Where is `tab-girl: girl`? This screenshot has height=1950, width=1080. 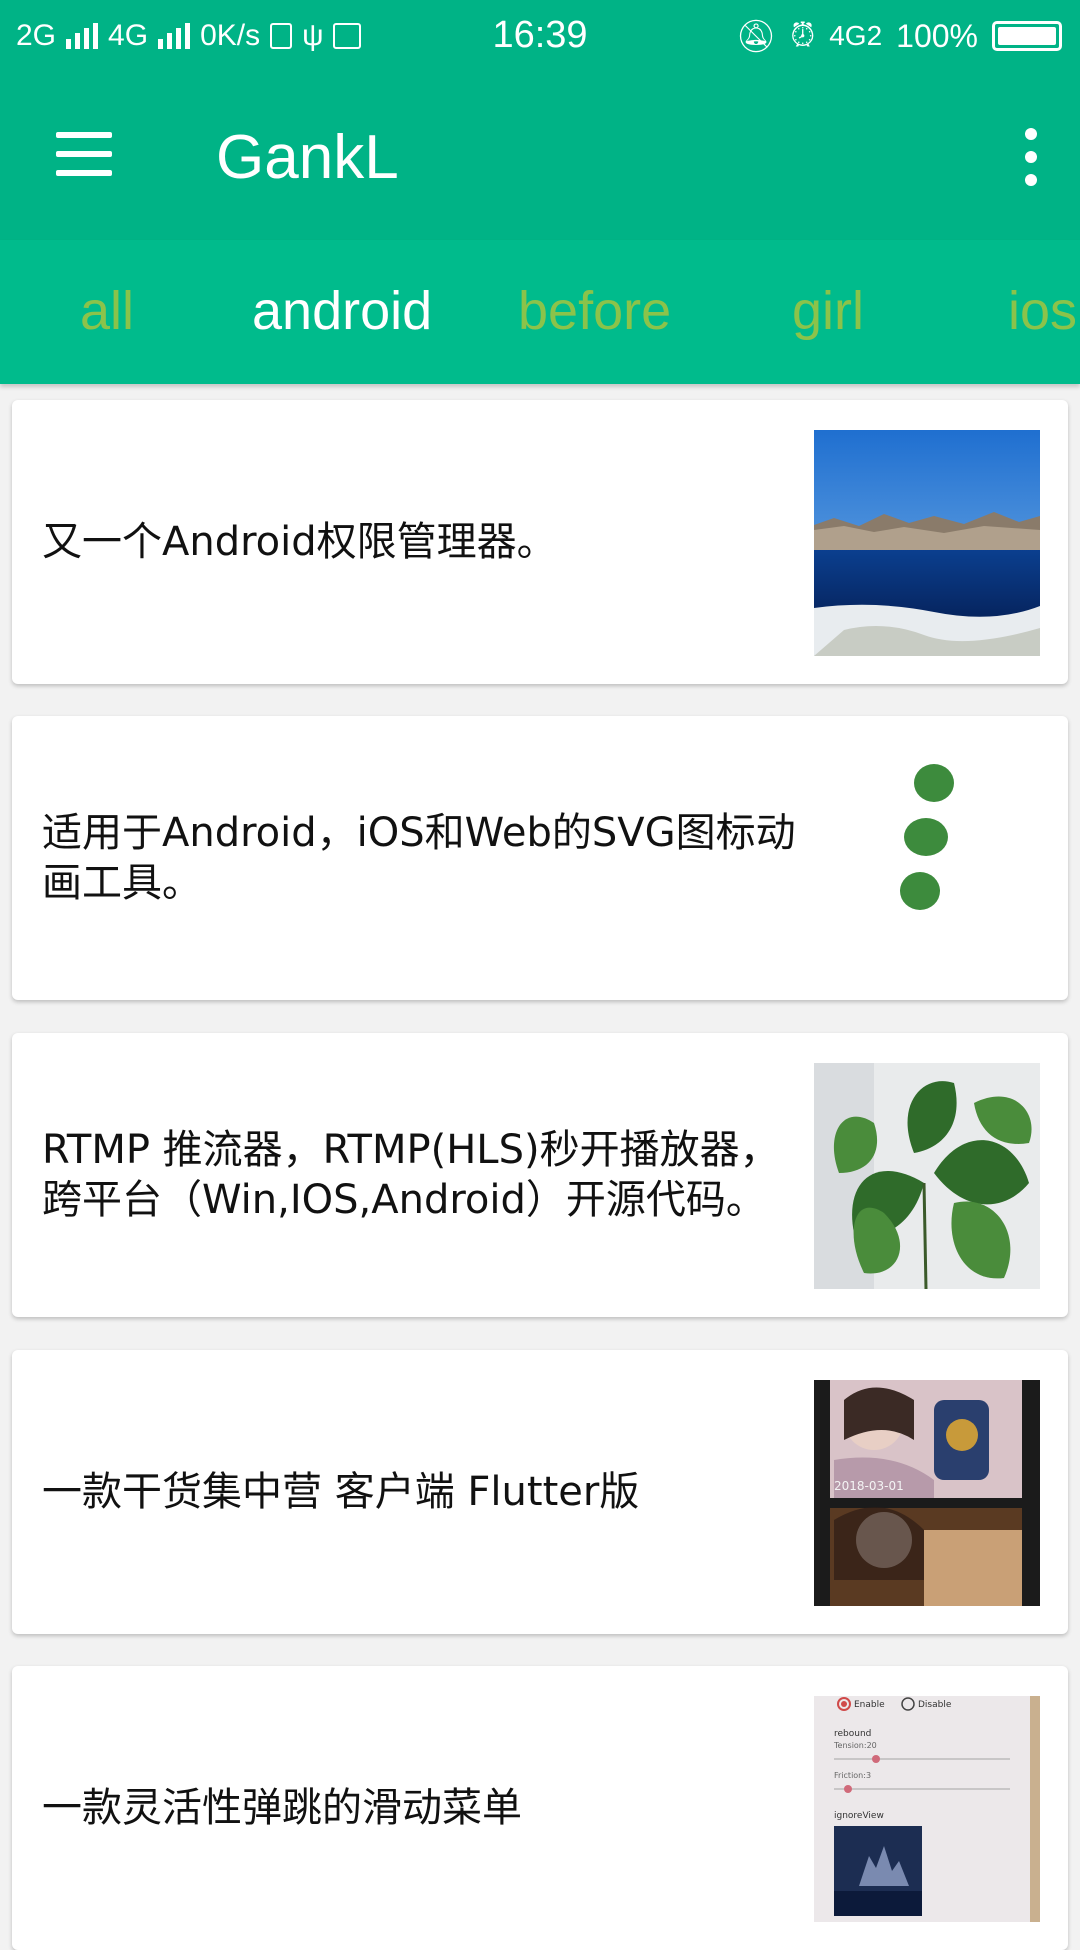
tab-girl: girl is located at coordinates (828, 311).